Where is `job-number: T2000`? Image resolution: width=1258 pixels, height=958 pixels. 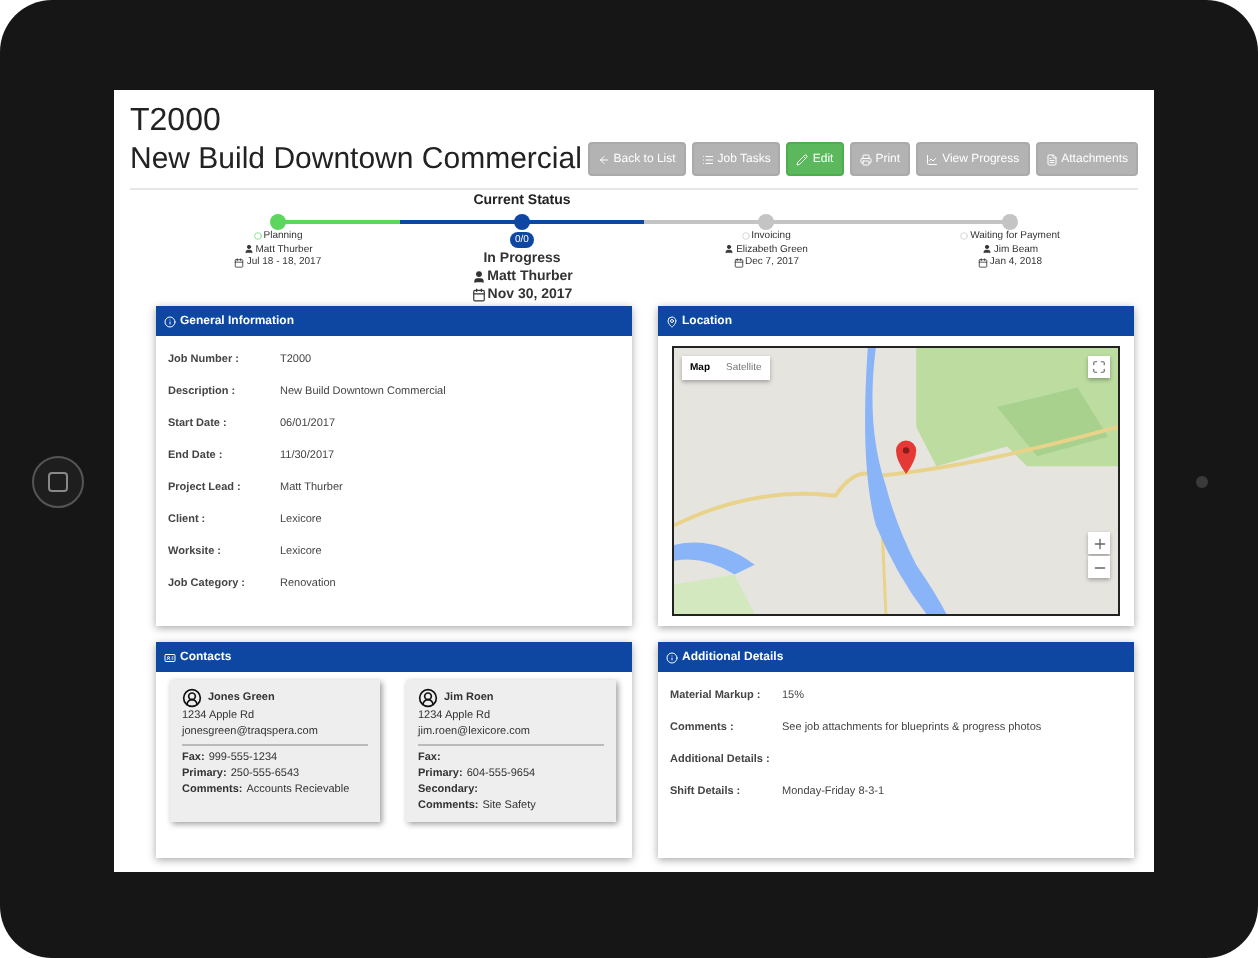 job-number: T2000 is located at coordinates (176, 122).